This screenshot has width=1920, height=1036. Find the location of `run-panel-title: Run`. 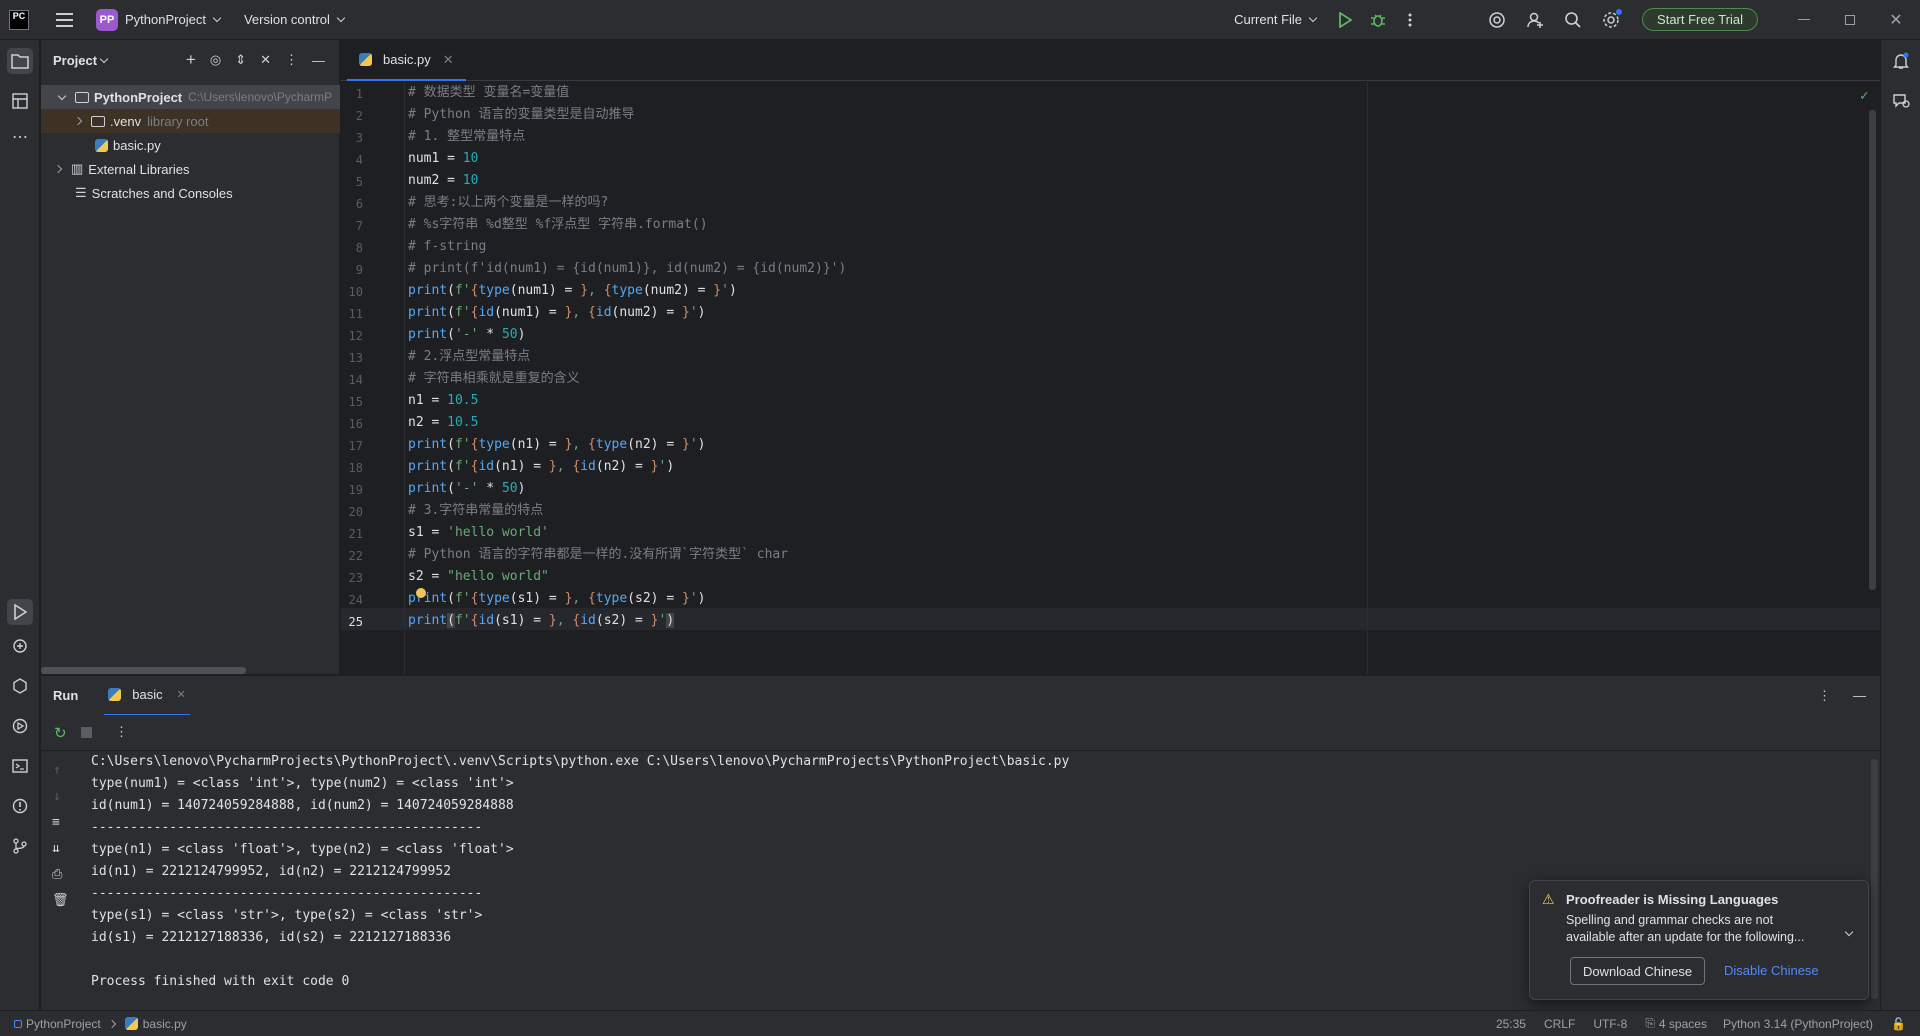

run-panel-title: Run is located at coordinates (66, 695).